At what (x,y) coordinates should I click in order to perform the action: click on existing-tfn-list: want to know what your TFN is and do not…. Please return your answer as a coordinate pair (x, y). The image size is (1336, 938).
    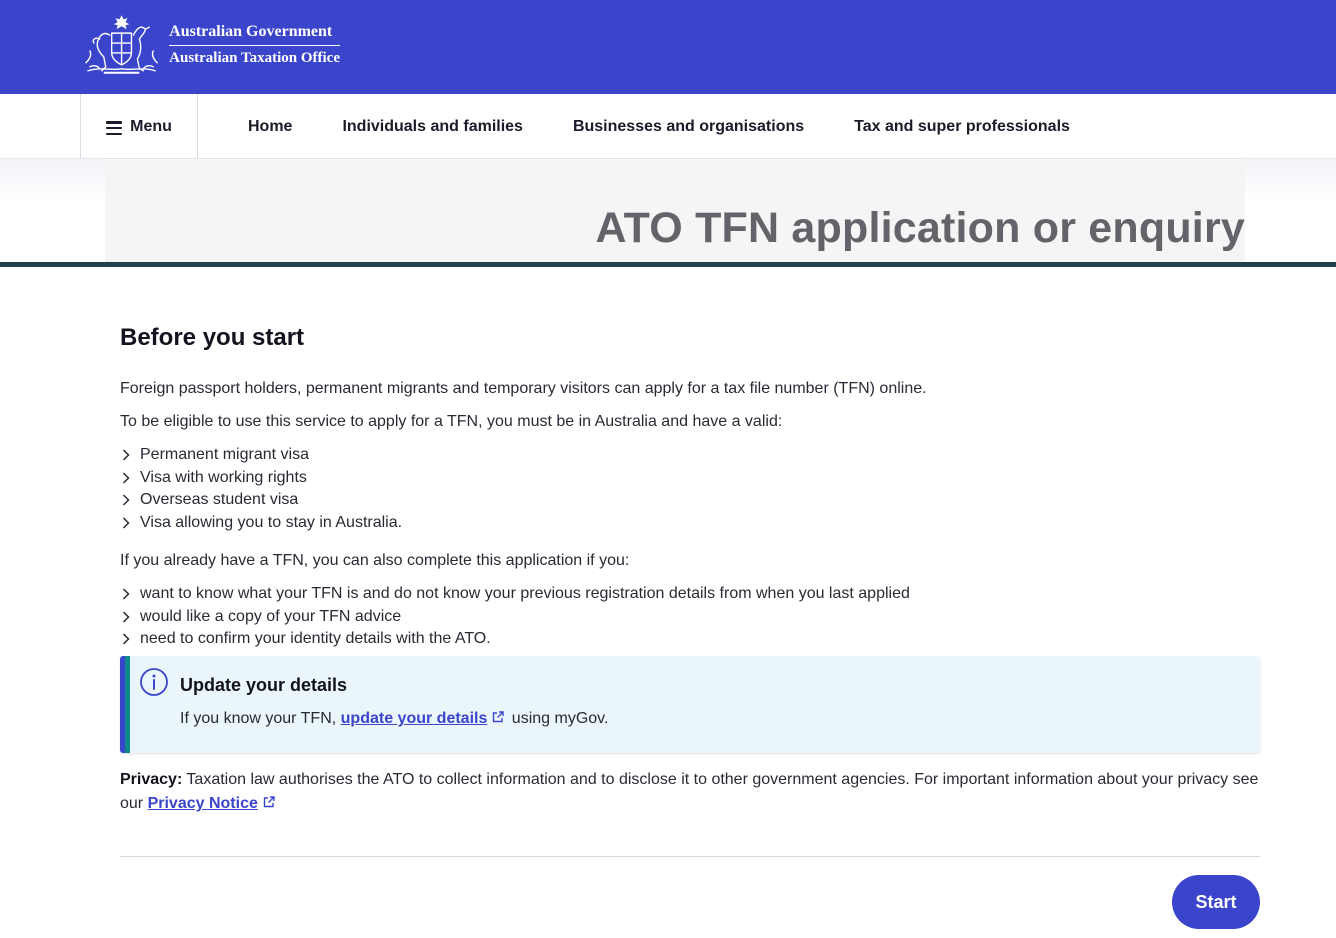
    Looking at the image, I should click on (515, 617).